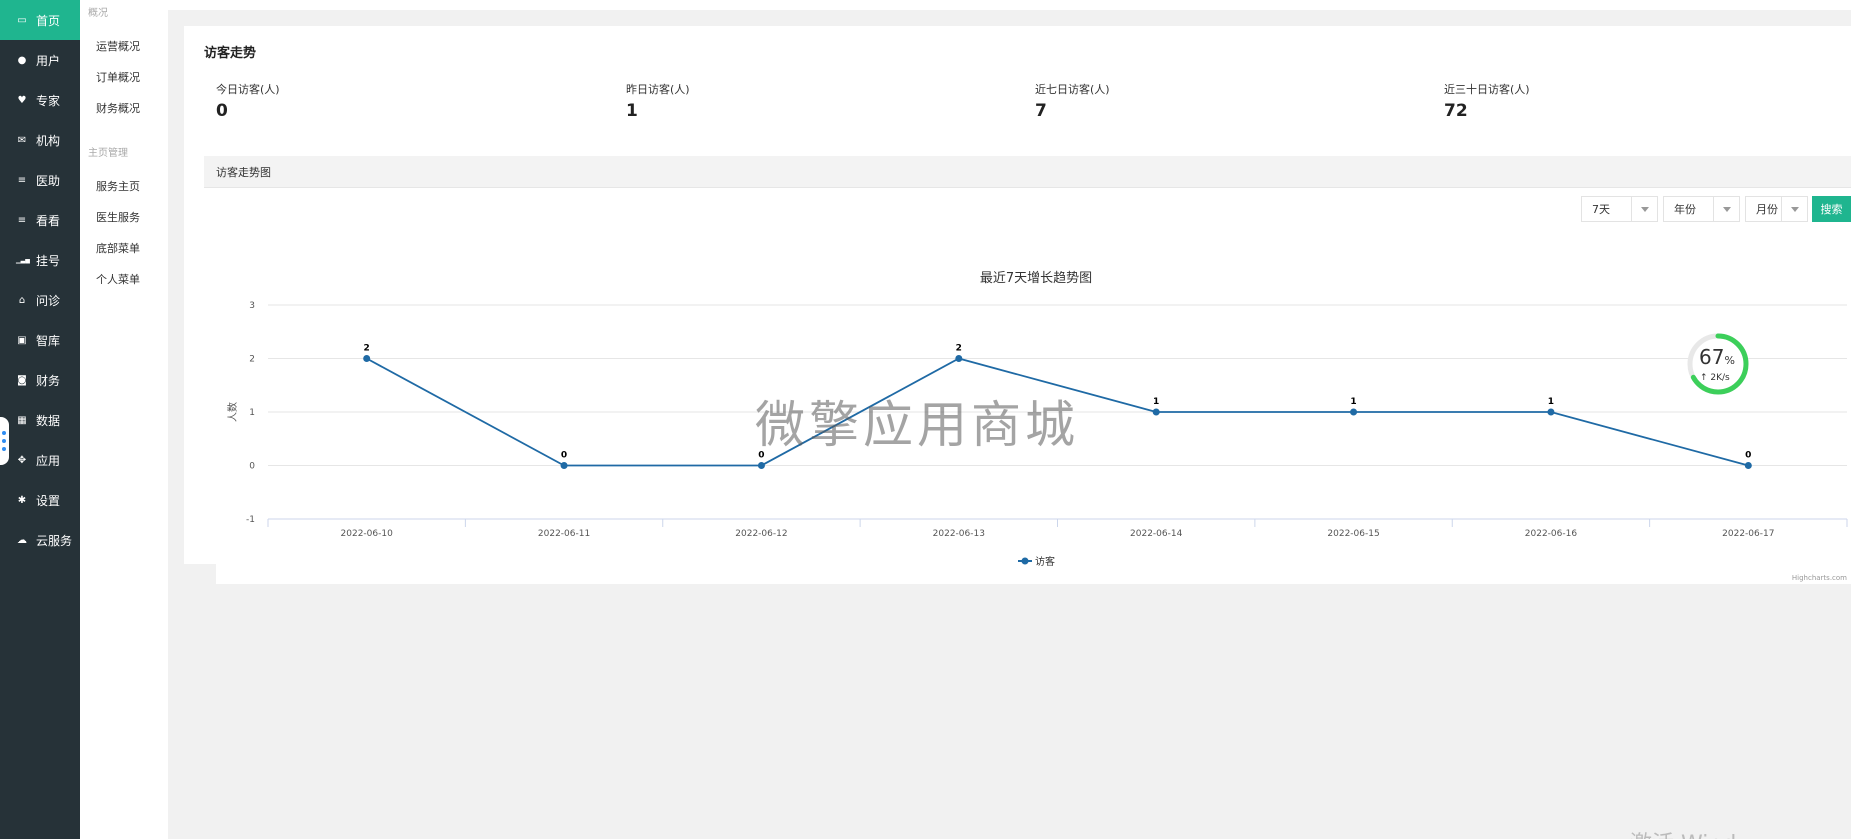  I want to click on x-tick-label: 2022-06-12, so click(761, 534).